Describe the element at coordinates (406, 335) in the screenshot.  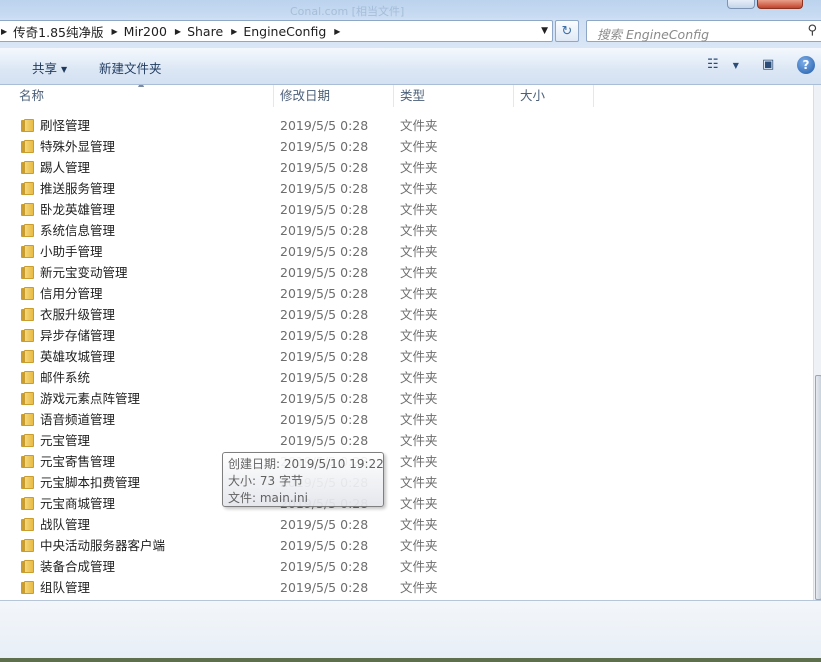
I see `file-row: 异步存储管理 2019/5/5 0:28 文件夹` at that location.